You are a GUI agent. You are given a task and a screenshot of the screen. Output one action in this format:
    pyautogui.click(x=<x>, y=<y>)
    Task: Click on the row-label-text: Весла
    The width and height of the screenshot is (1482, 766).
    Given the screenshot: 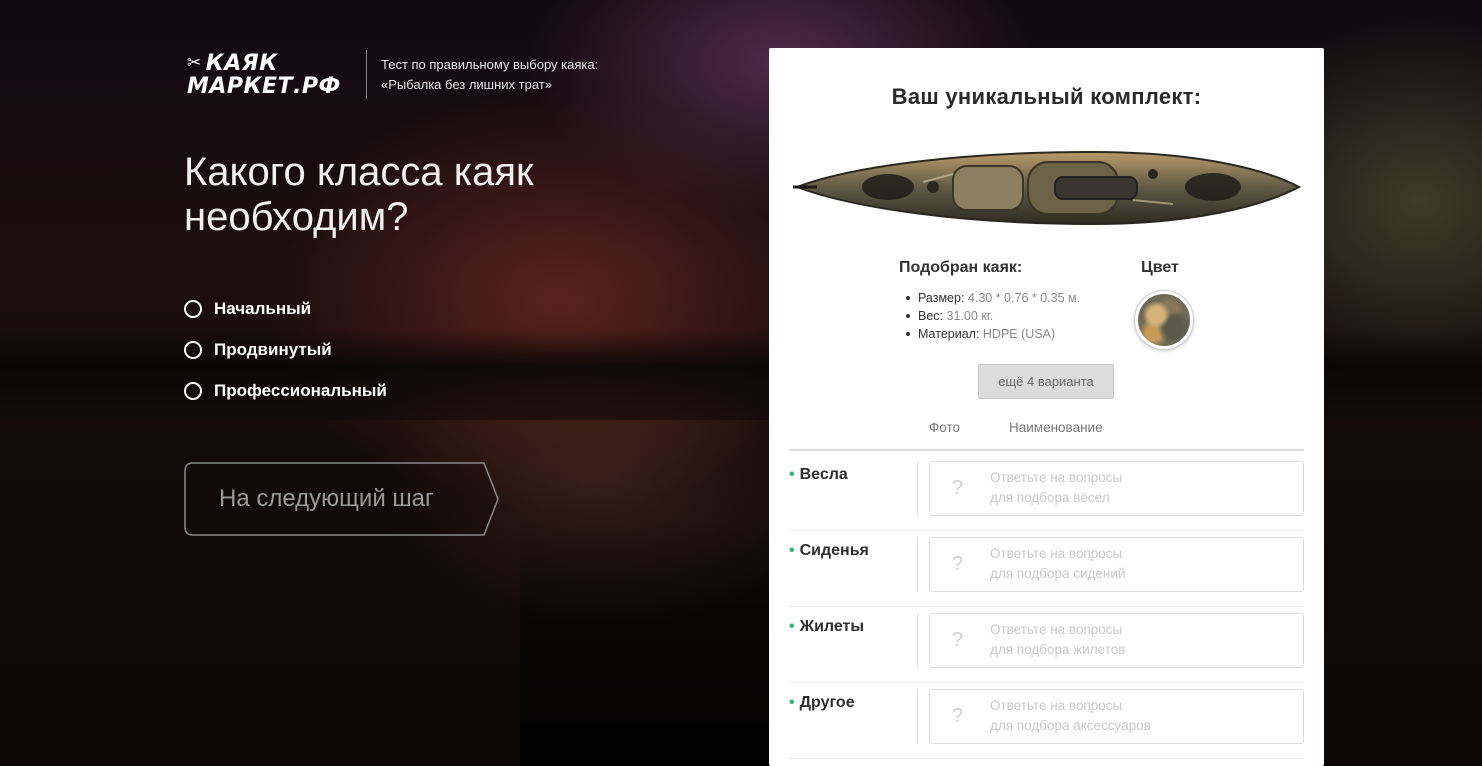 What is the action you would take?
    pyautogui.click(x=823, y=474)
    